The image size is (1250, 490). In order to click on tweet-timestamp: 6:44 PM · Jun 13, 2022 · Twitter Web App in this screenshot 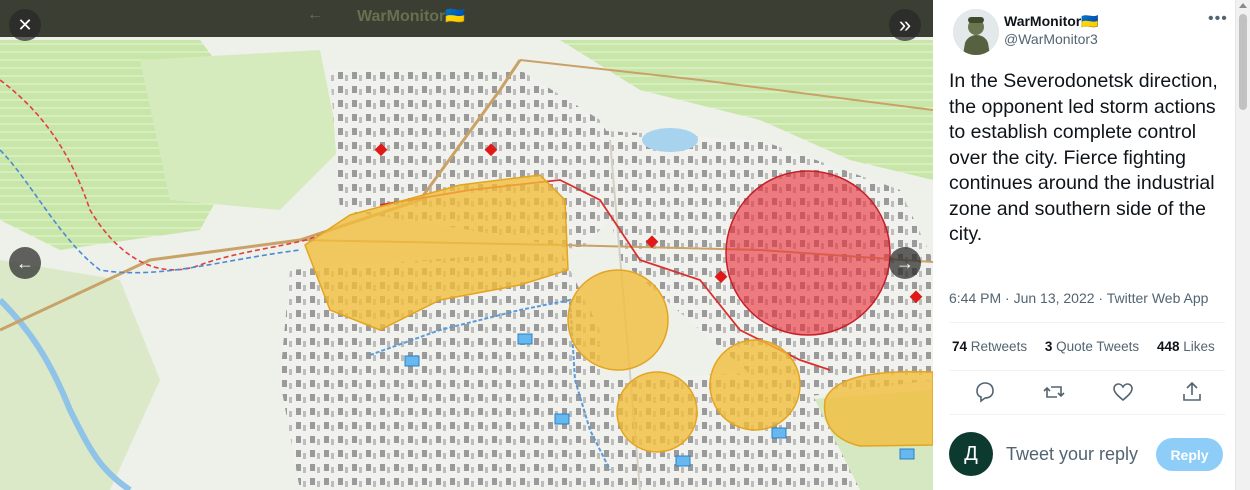, I will do `click(1078, 298)`.